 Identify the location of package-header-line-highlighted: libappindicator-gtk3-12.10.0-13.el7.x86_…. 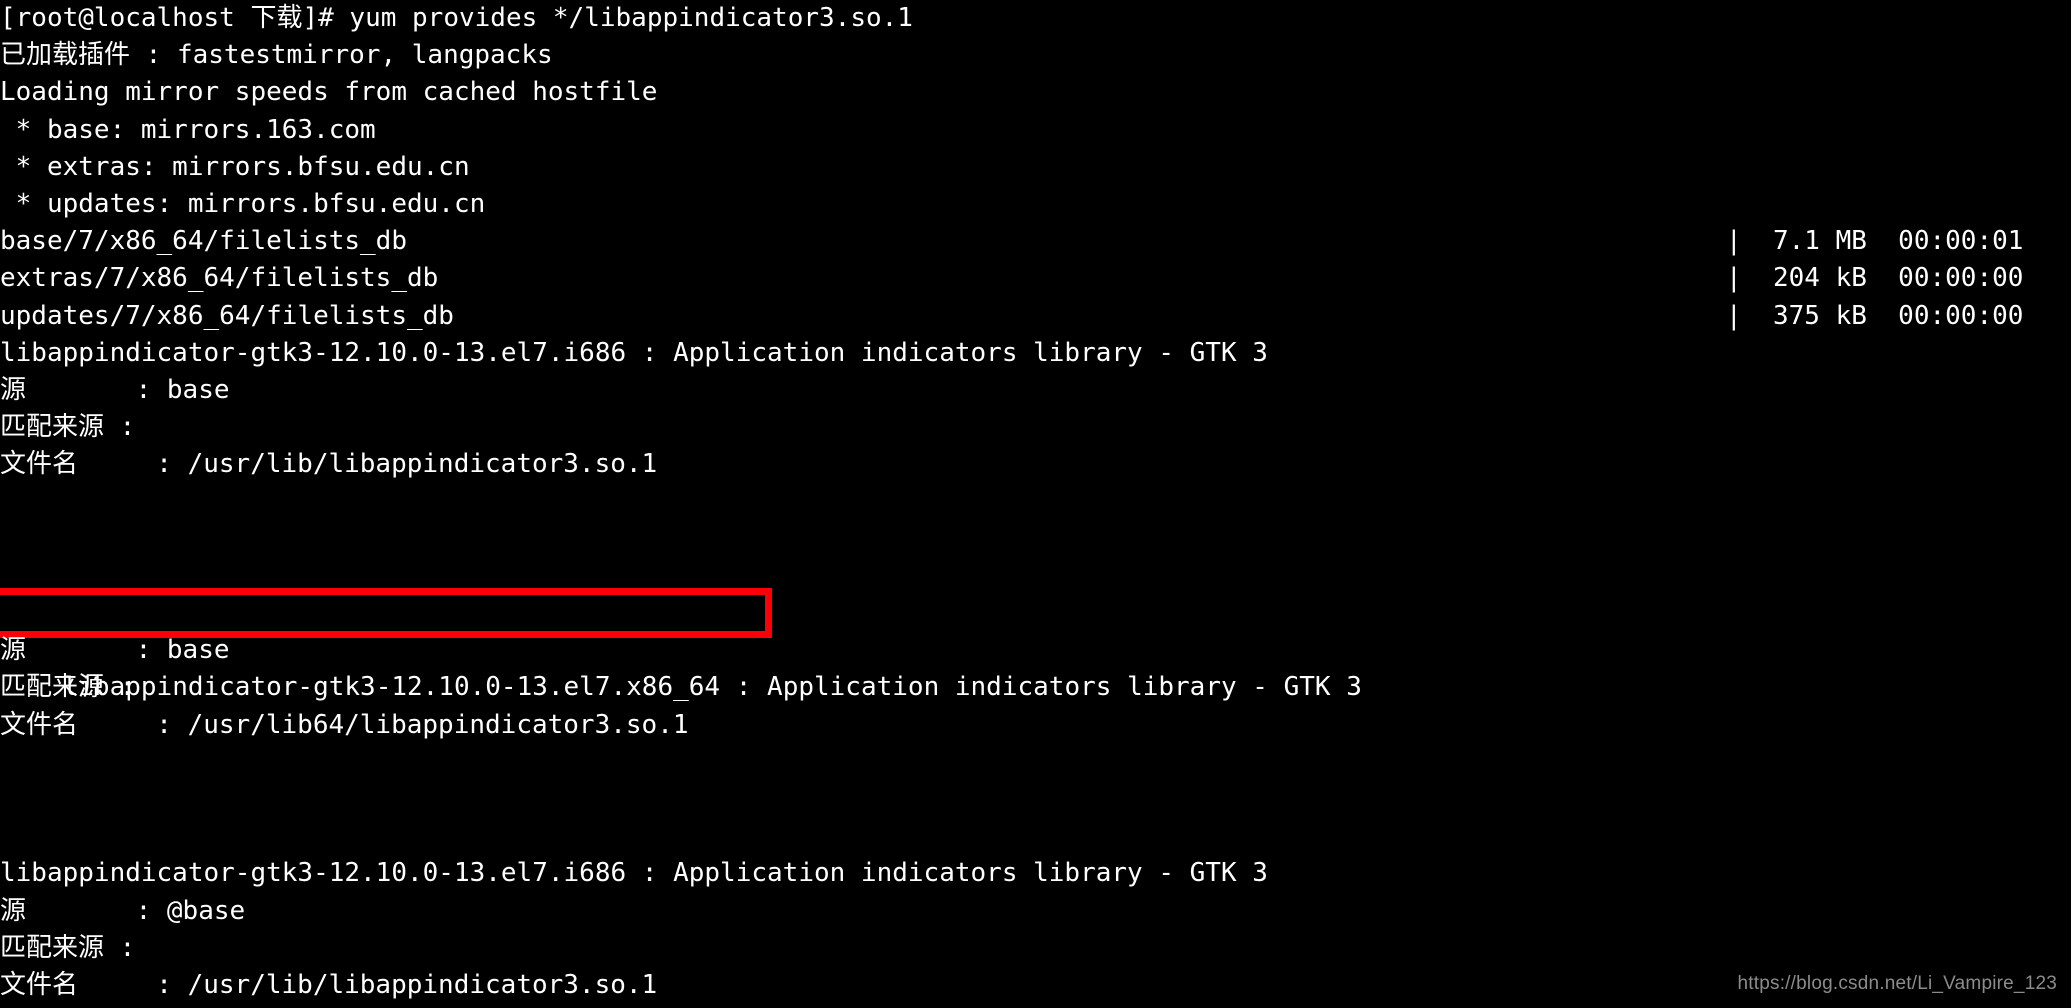
(1035, 645).